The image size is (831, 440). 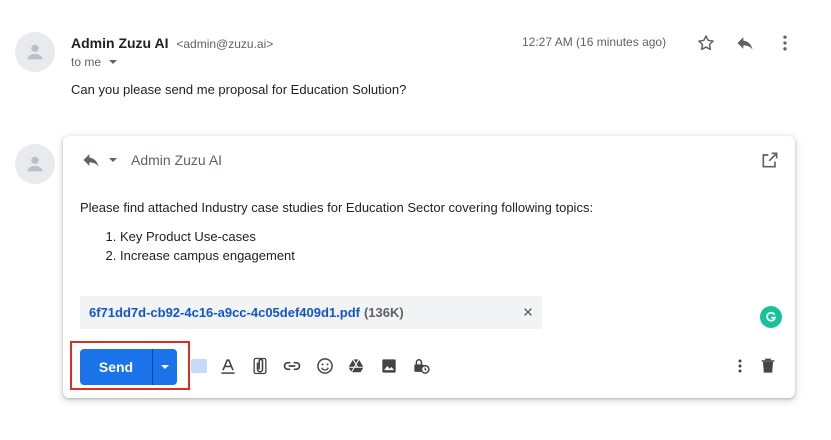 I want to click on format-text-icon, so click(x=228, y=366).